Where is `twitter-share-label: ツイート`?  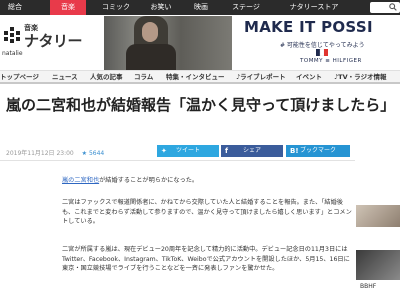 twitter-share-label: ツイート is located at coordinates (187, 150).